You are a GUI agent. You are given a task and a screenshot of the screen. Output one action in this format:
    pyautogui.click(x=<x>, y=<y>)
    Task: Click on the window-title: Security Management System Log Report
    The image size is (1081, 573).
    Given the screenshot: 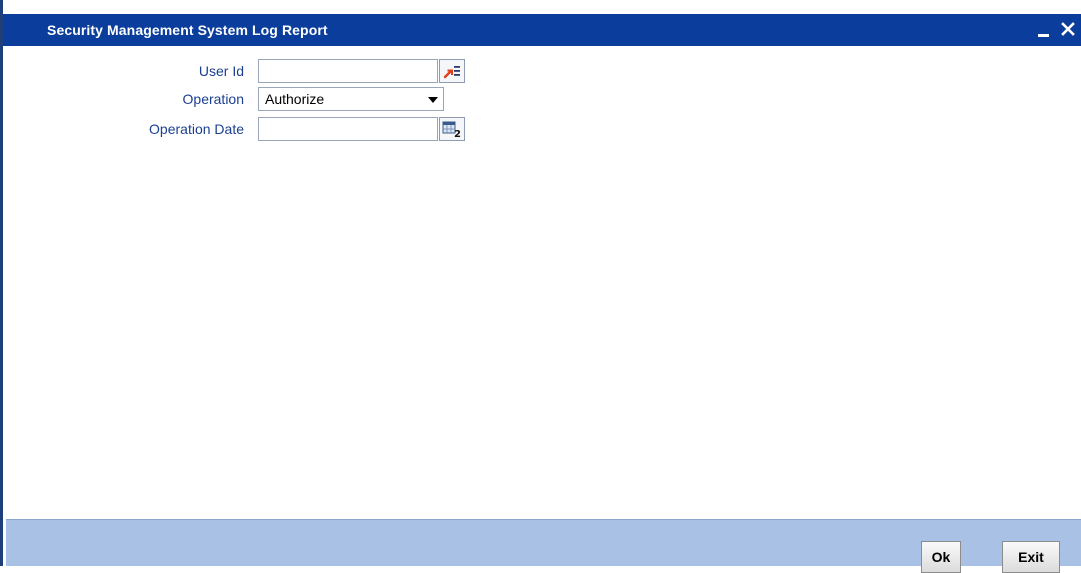 What is the action you would take?
    pyautogui.click(x=187, y=30)
    